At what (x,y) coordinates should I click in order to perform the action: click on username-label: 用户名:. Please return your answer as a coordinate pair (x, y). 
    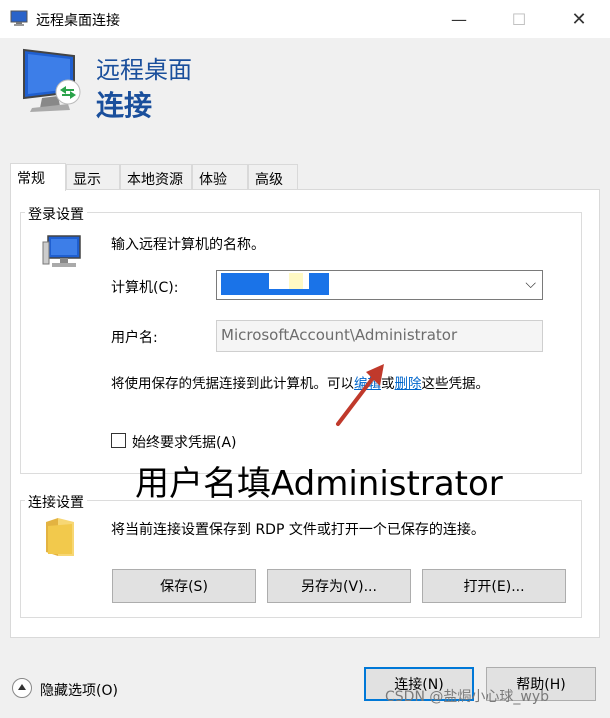
    Looking at the image, I should click on (134, 338).